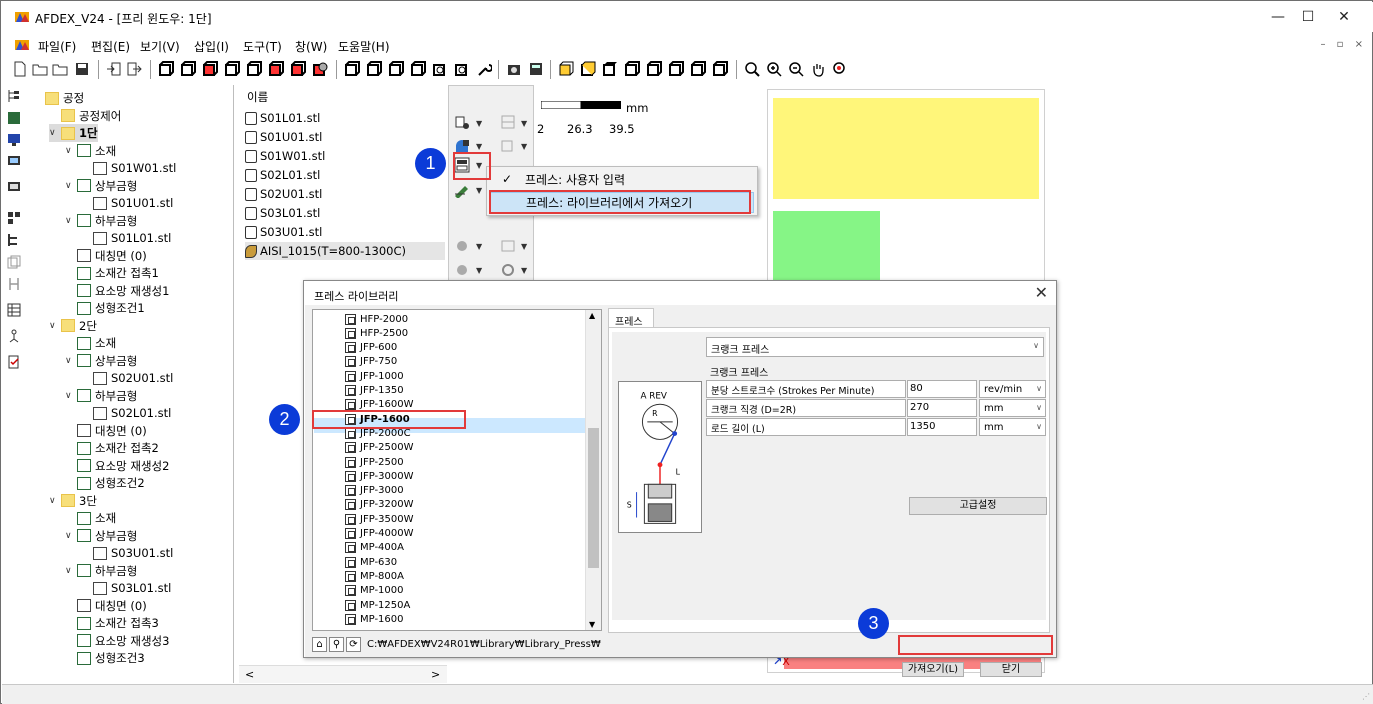 This screenshot has width=1373, height=704. Describe the element at coordinates (57, 46) in the screenshot. I see `menu-file: 파일(F)` at that location.